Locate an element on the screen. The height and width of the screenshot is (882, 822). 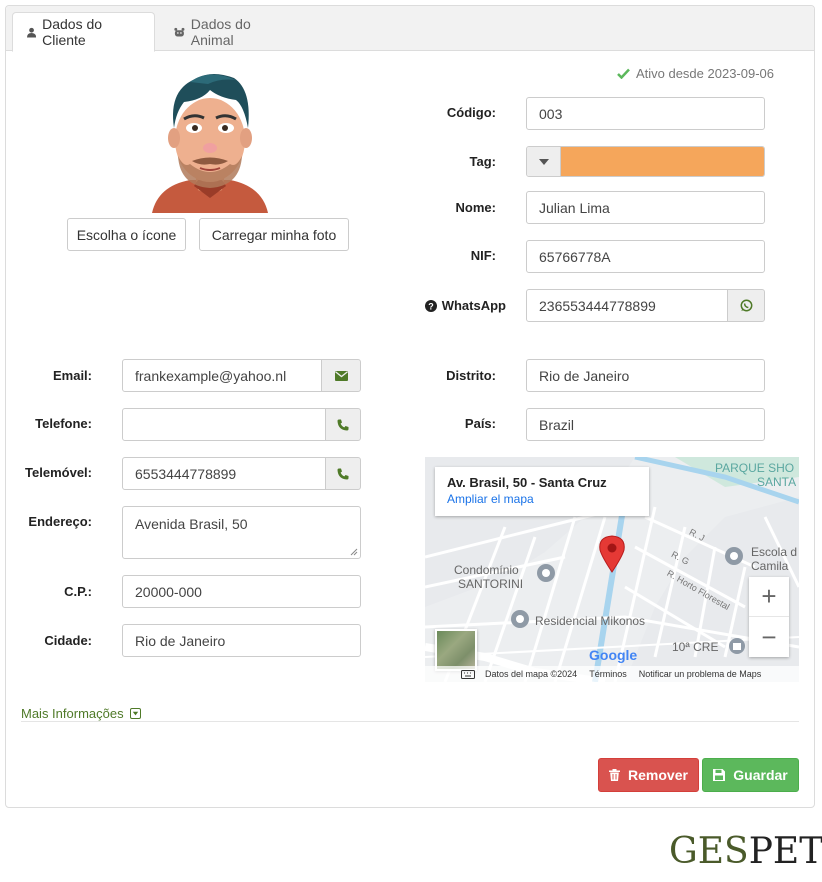
map-label-santorini: SANTORINI is located at coordinates (491, 584).